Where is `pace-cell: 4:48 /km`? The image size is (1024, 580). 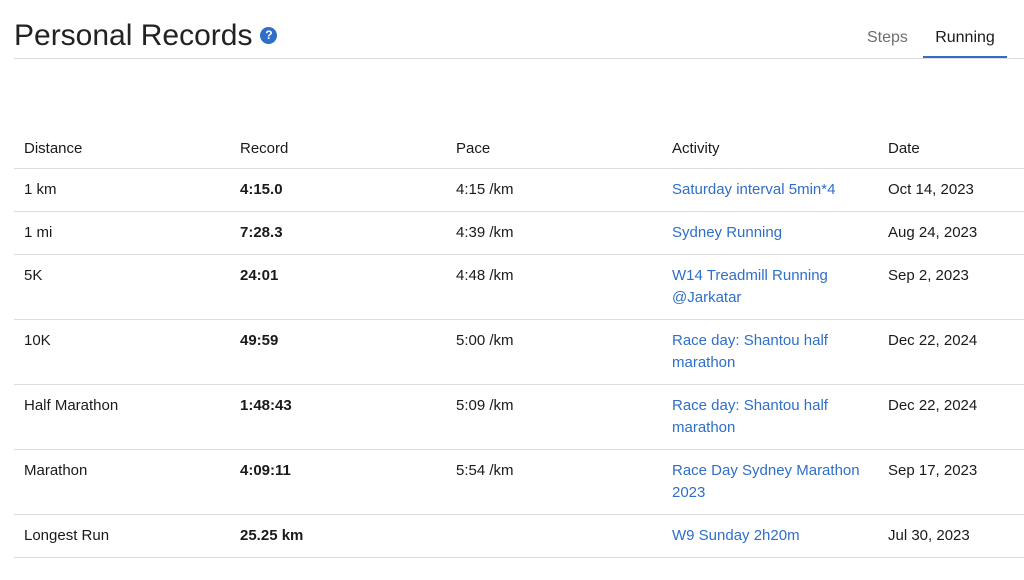 pace-cell: 4:48 /km is located at coordinates (554, 287).